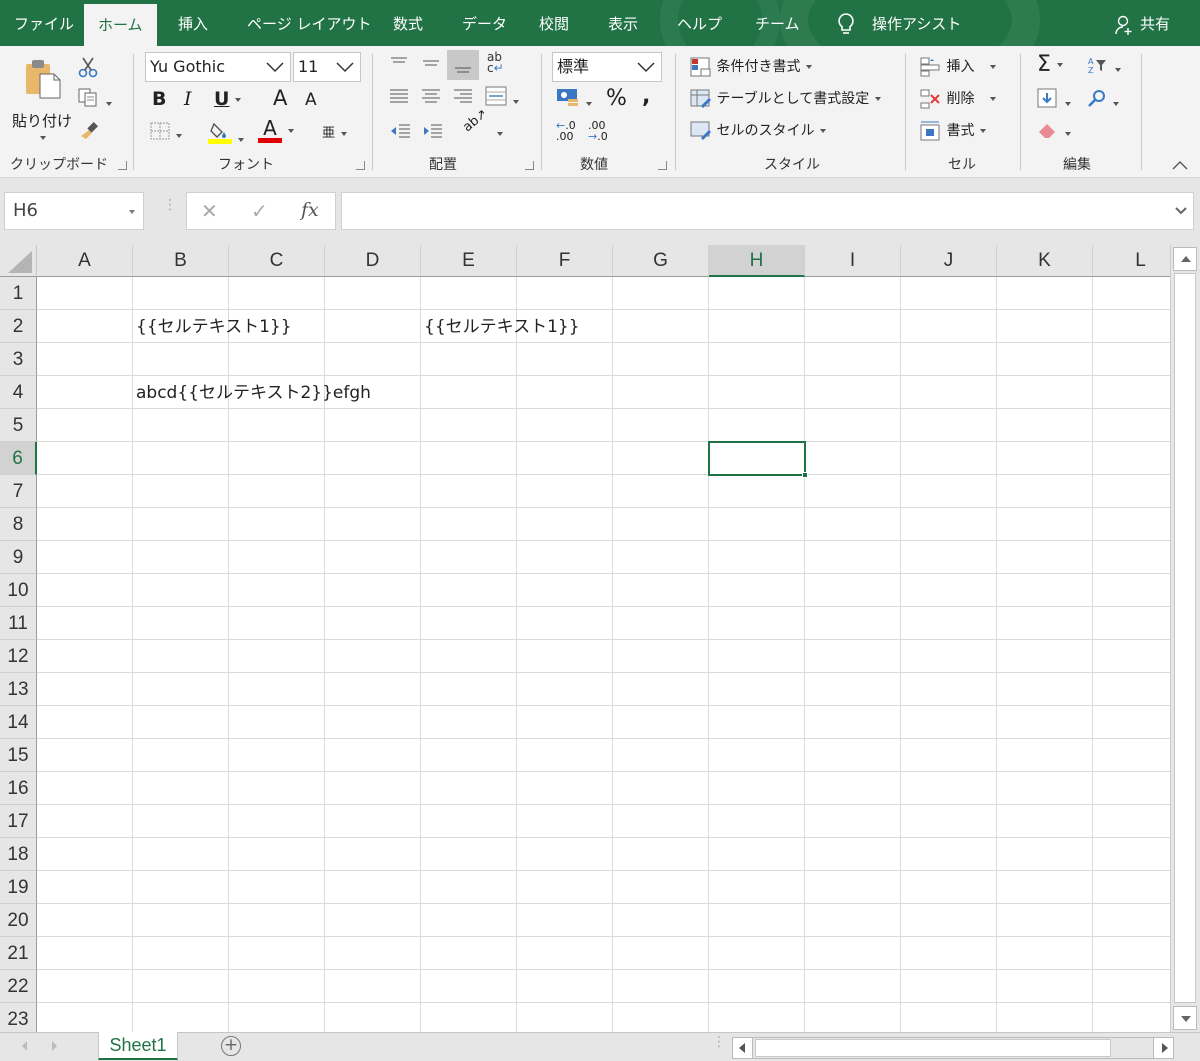 The image size is (1200, 1061). I want to click on cell-l14, so click(1131, 722).